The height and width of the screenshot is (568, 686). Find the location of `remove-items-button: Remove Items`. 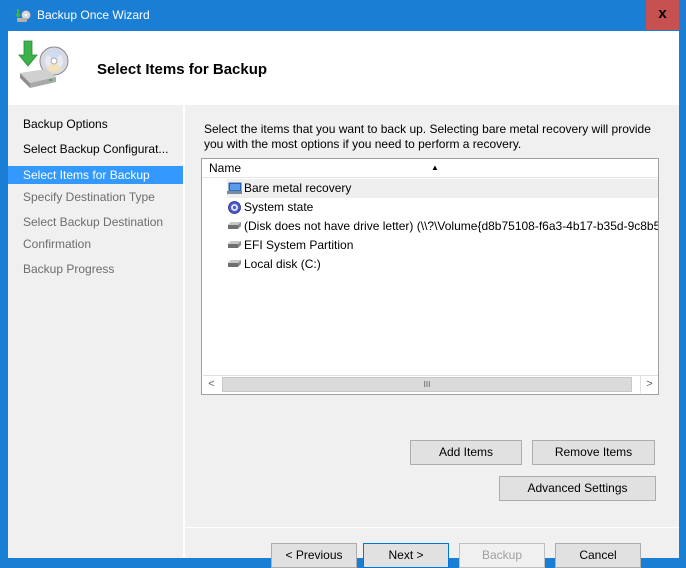

remove-items-button: Remove Items is located at coordinates (593, 452).